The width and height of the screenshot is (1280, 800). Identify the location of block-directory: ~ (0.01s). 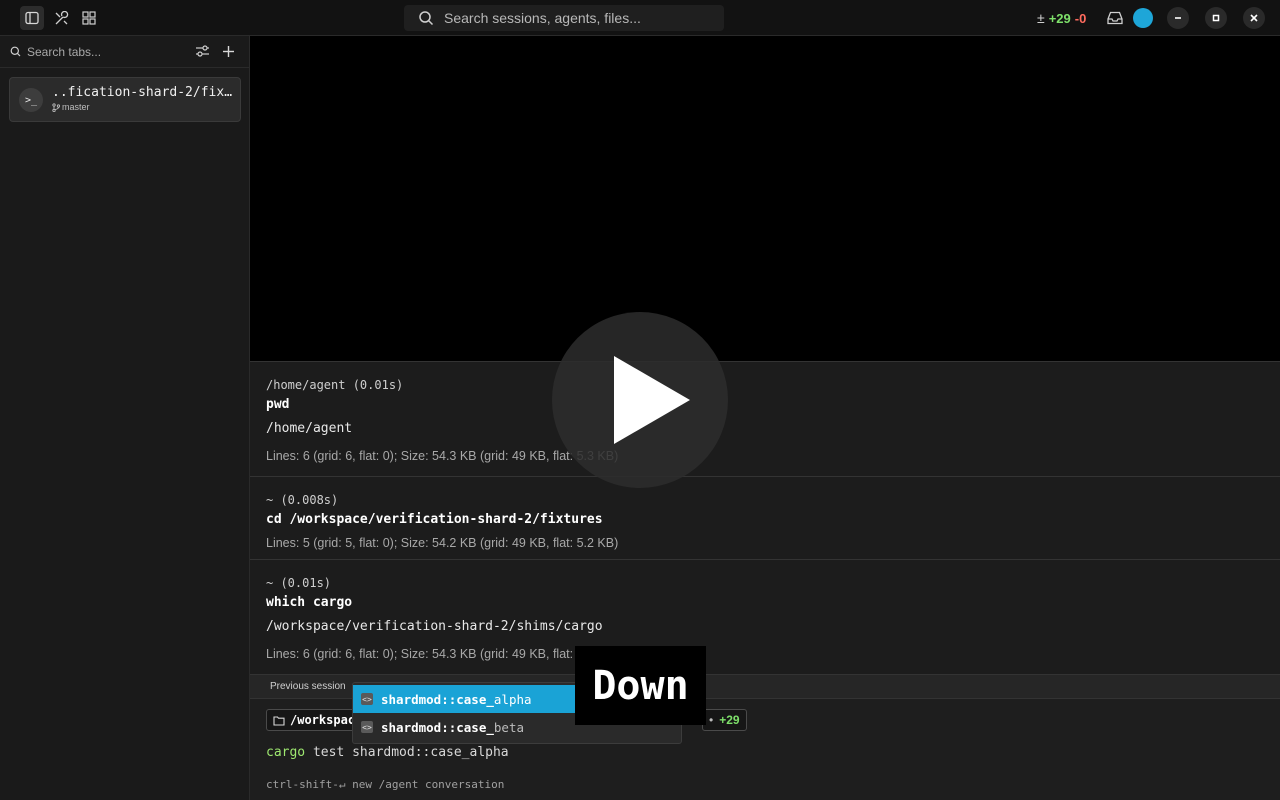
(299, 583).